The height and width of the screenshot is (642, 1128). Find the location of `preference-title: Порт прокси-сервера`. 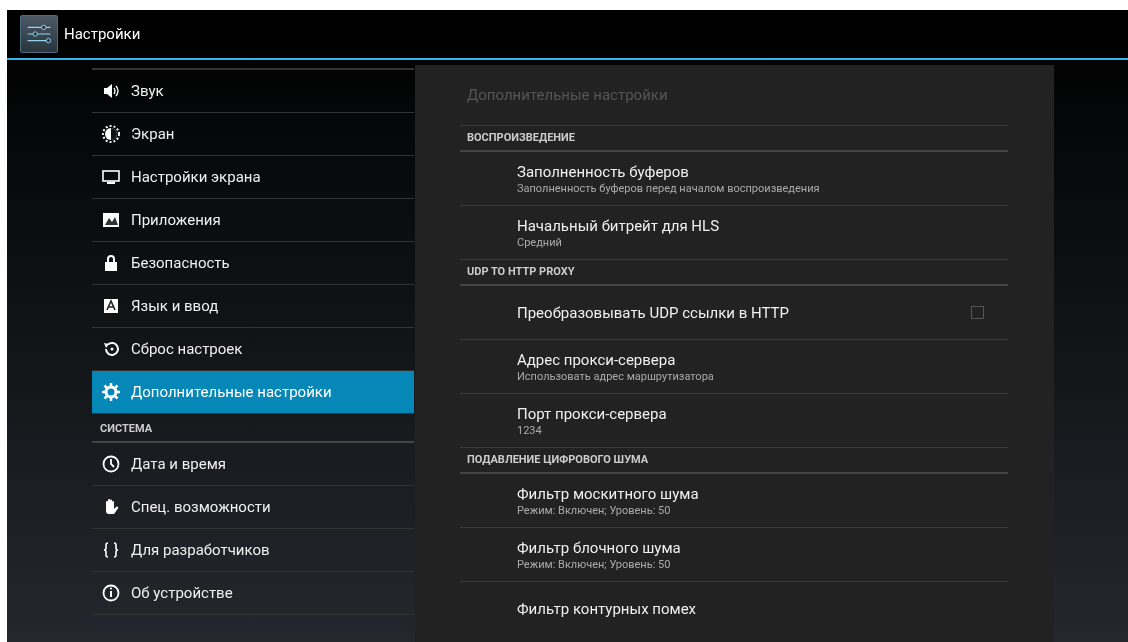

preference-title: Порт прокси-сервера is located at coordinates (592, 413).